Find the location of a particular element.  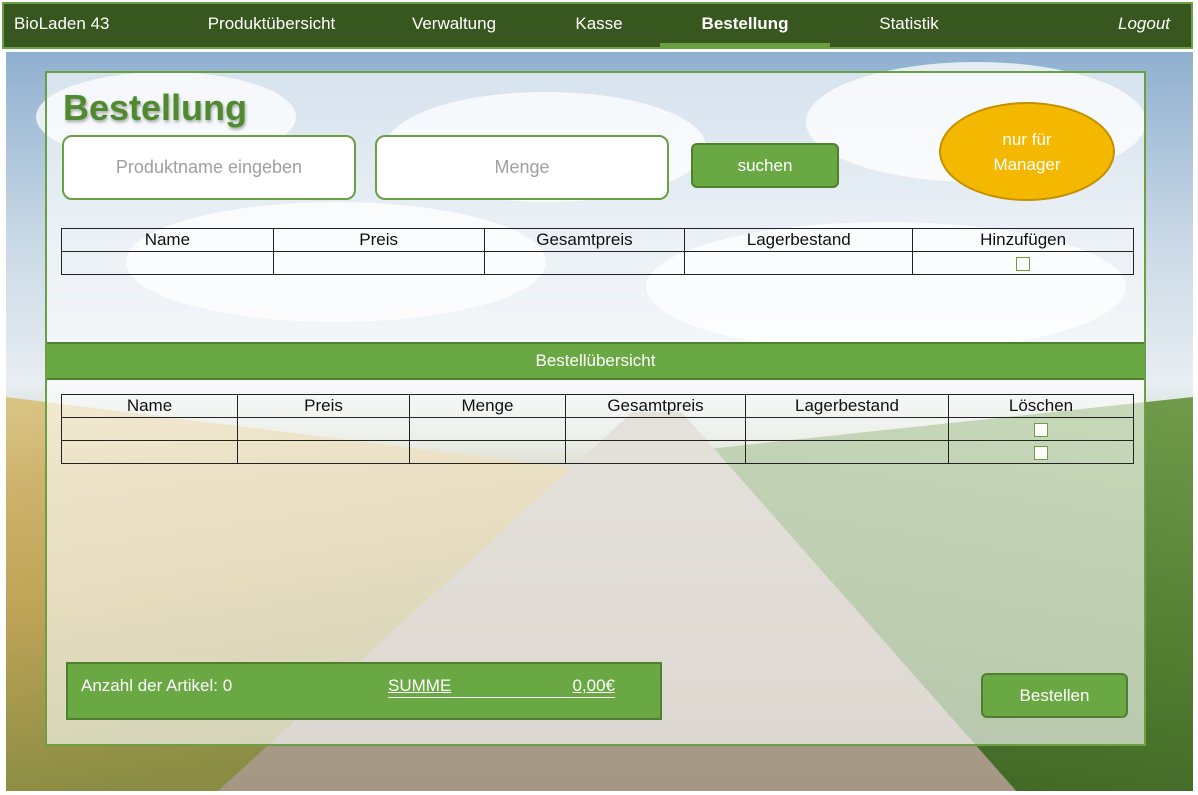

nav-item-kasse: Kasse is located at coordinates (599, 25).